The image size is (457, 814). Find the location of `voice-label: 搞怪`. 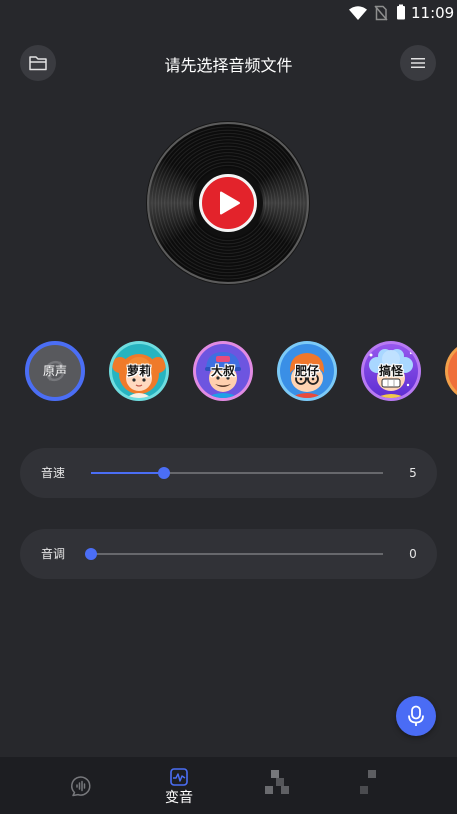

voice-label: 搞怪 is located at coordinates (390, 371).